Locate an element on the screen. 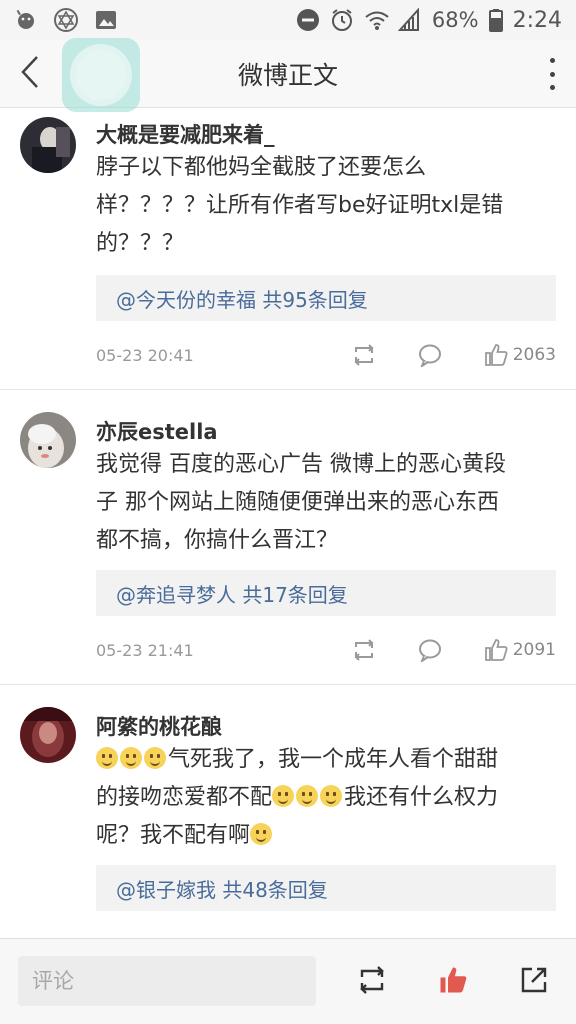 This screenshot has width=576, height=1024. comment-text: 气死我了，我一个成年人看个甜甜 的接吻恋爱都不配 我还有什么权力 呢？我不配有啊 is located at coordinates (297, 797).